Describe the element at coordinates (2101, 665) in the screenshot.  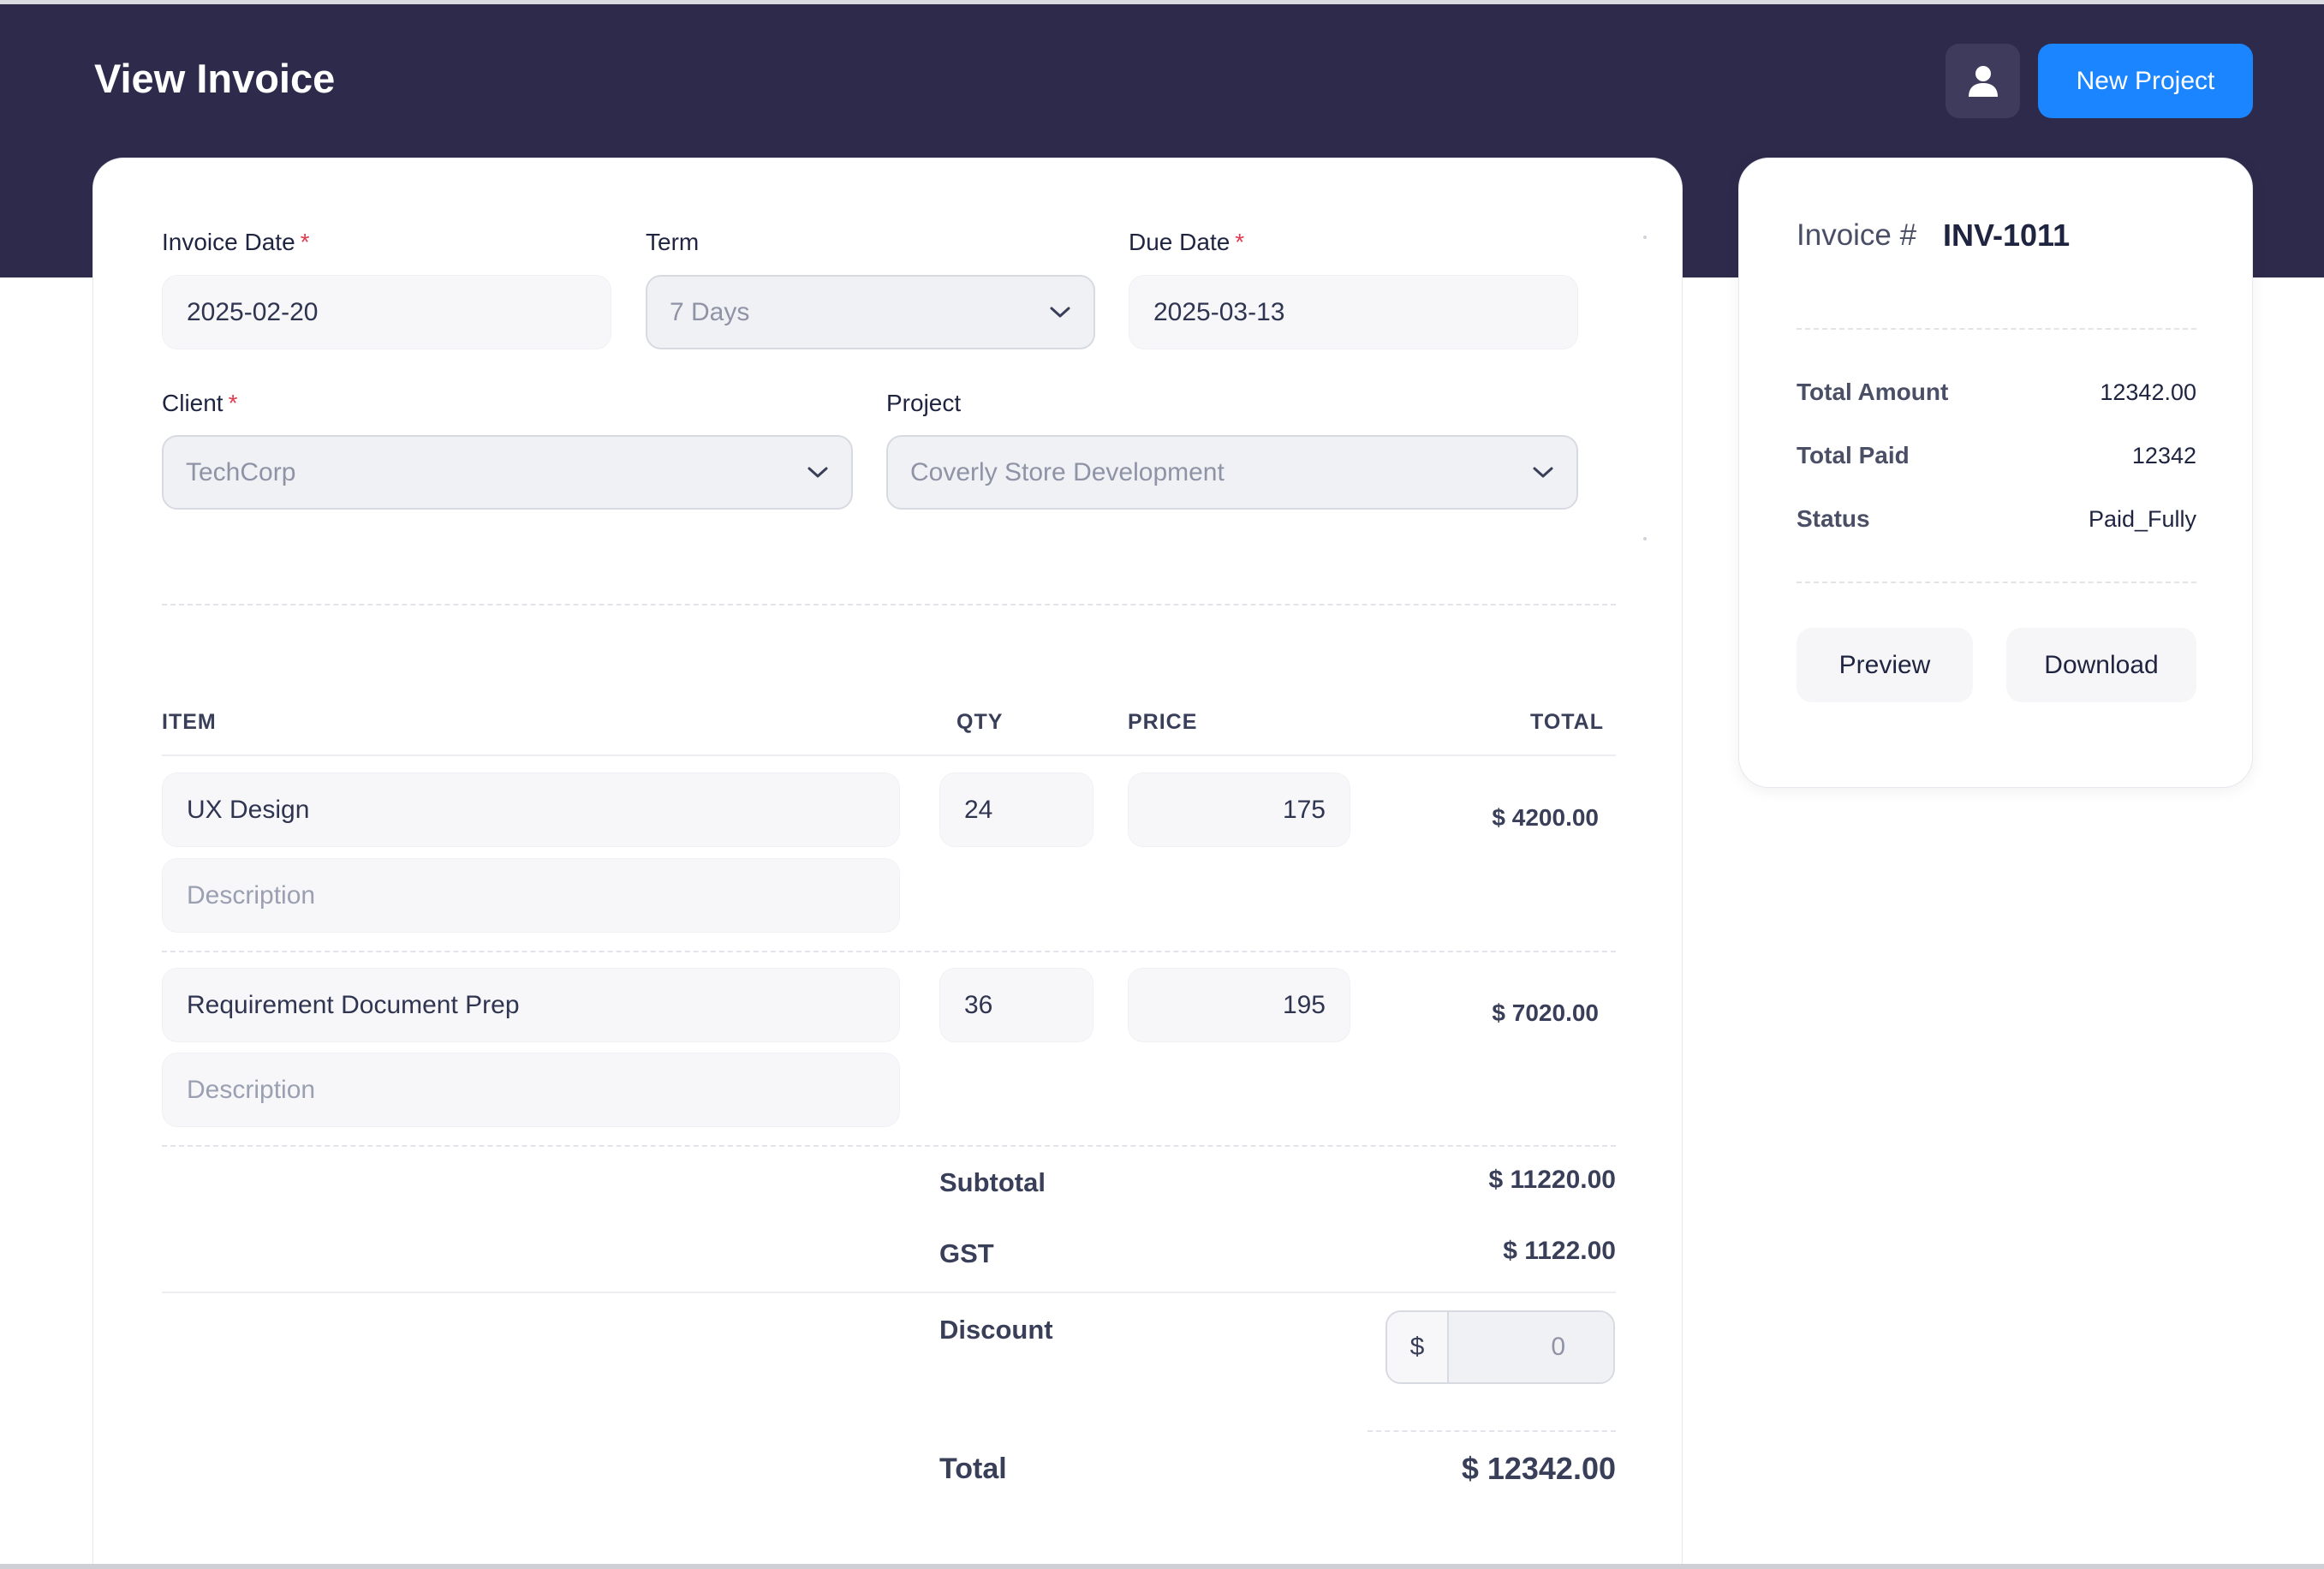
I see `download-button: Download` at that location.